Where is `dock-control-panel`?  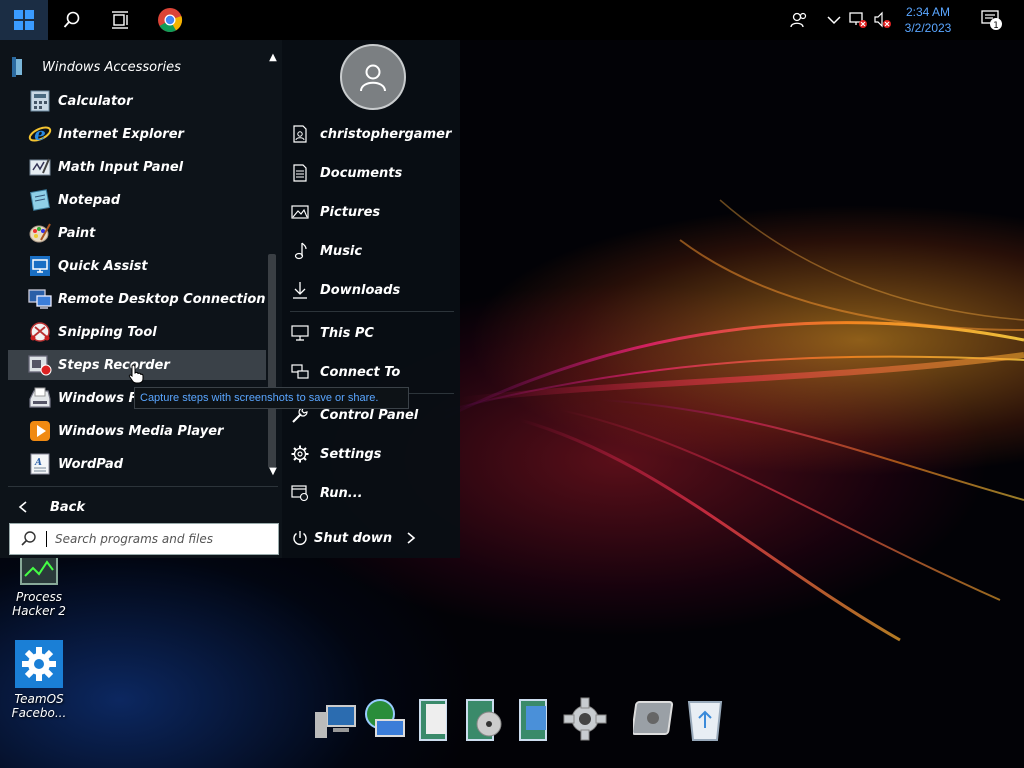
dock-control-panel is located at coordinates (655, 717).